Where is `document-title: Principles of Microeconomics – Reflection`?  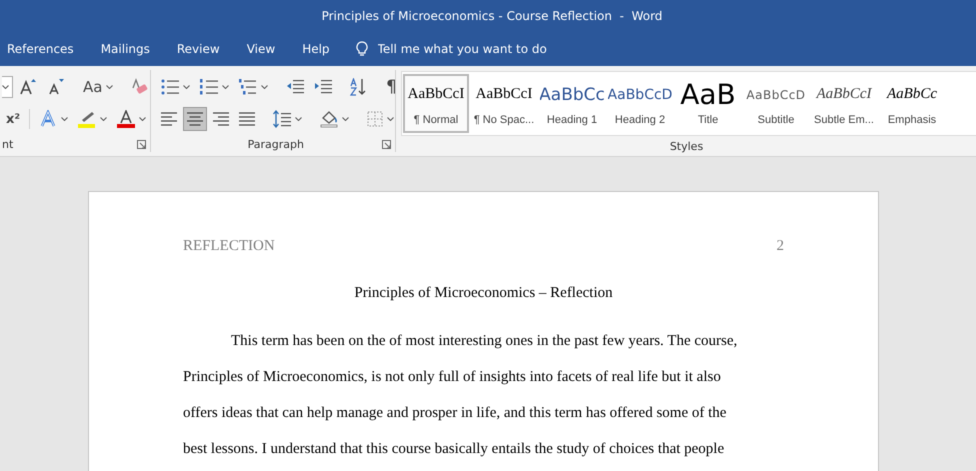
document-title: Principles of Microeconomics – Reflection is located at coordinates (483, 293).